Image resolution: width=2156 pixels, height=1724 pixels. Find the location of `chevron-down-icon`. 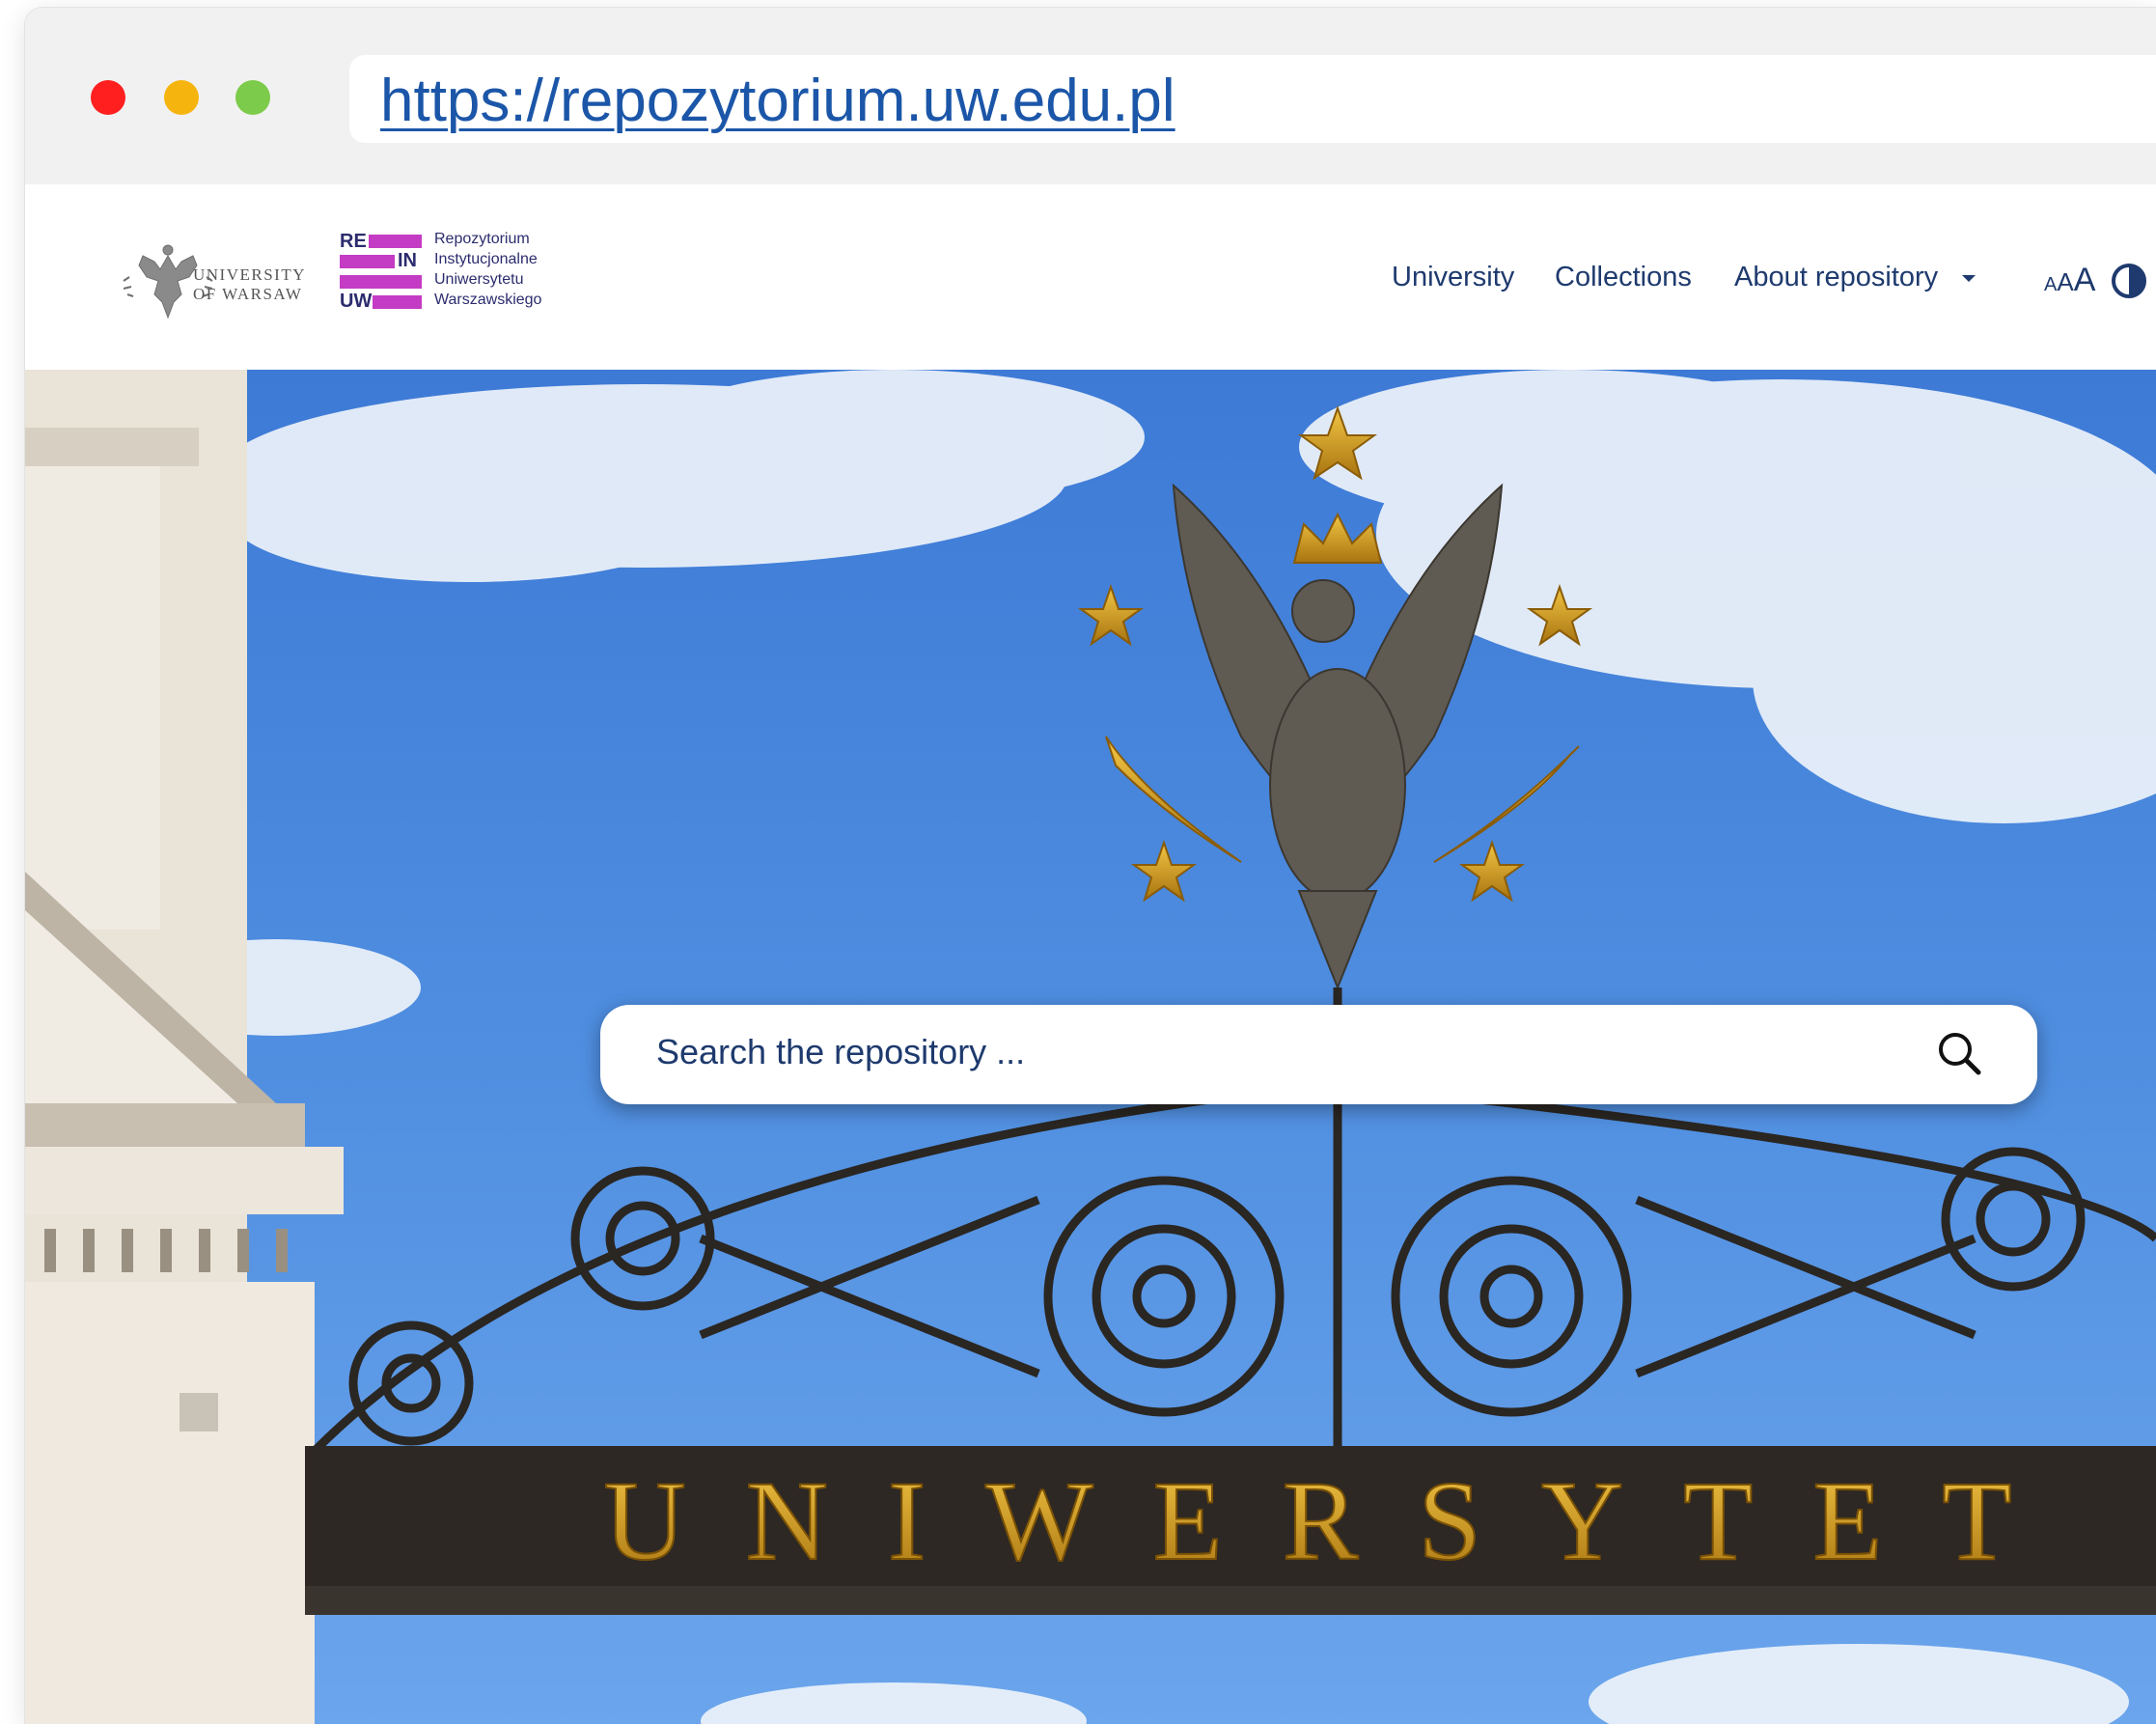

chevron-down-icon is located at coordinates (1969, 279).